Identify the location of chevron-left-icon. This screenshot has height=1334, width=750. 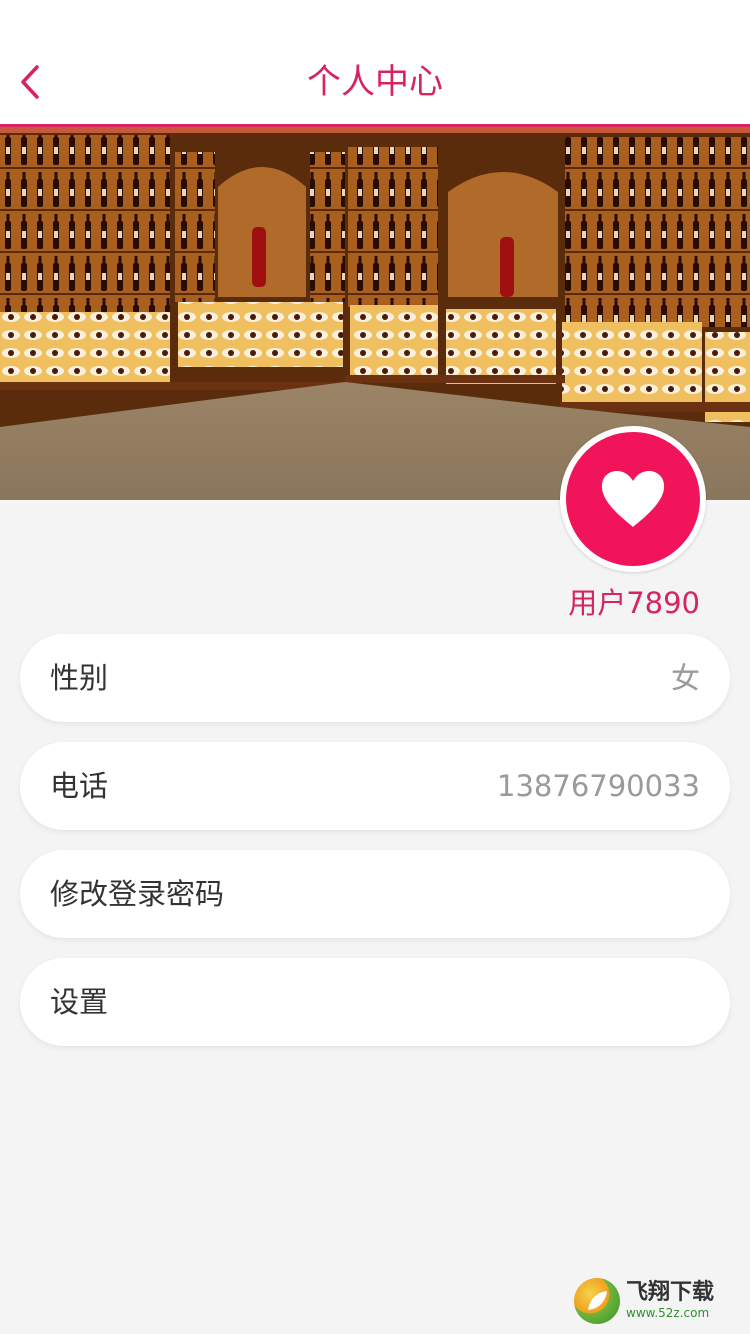
(30, 82).